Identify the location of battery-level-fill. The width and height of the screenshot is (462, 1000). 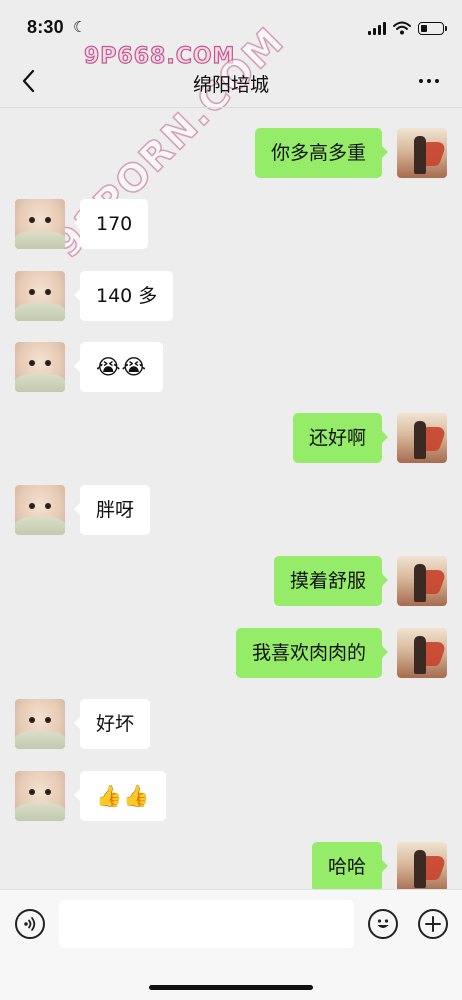
(424, 28).